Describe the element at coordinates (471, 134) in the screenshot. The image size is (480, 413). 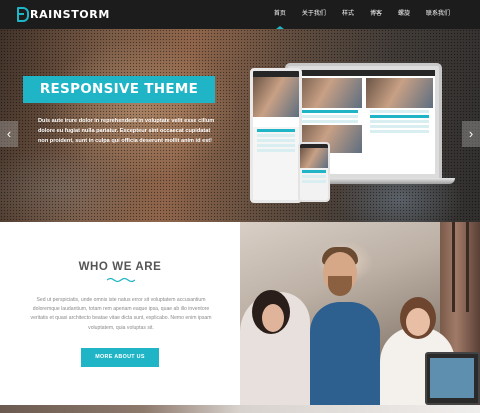
I see `chevron-right-icon: ›` at that location.